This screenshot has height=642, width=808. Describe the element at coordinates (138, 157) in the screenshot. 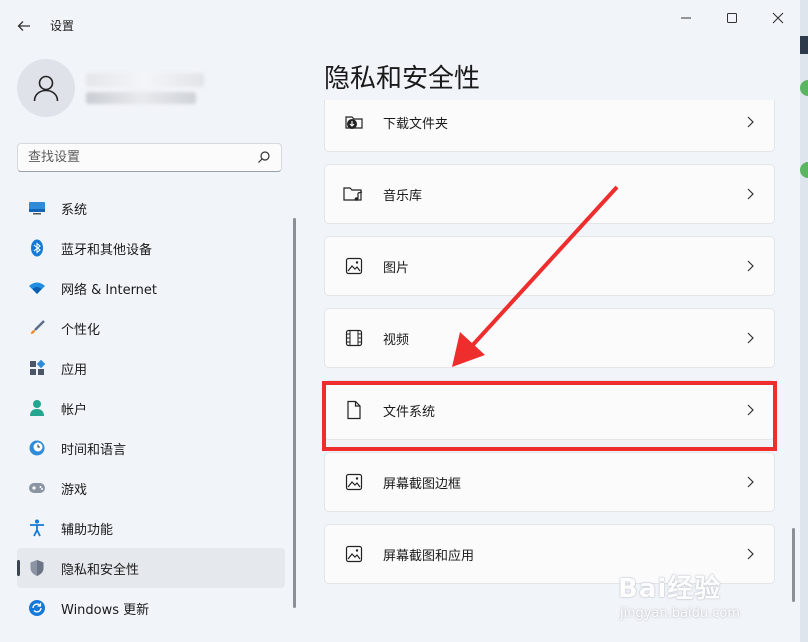

I see `search-input` at that location.